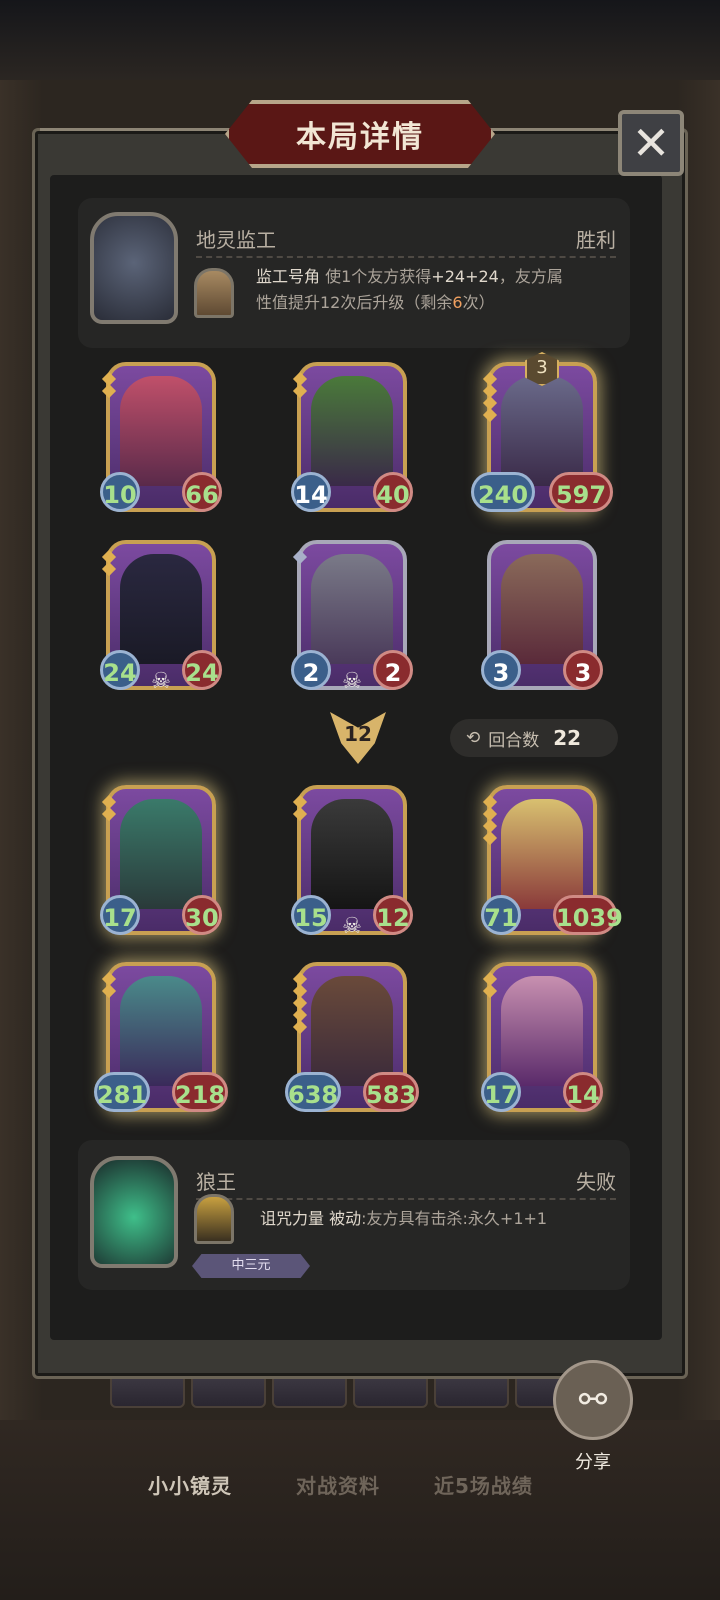  Describe the element at coordinates (214, 293) in the screenshot. I see `horn-icon` at that location.